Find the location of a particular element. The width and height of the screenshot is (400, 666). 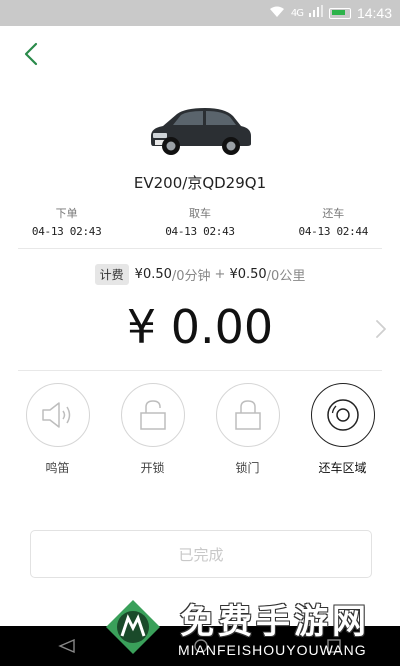

status-bar: 4G 14:43 is located at coordinates (200, 13).